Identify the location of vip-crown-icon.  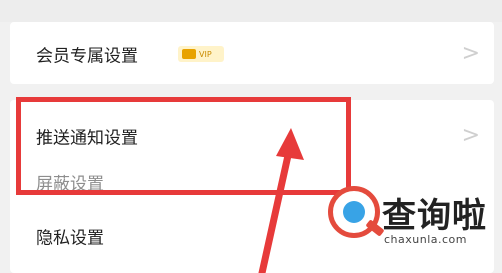
(189, 54).